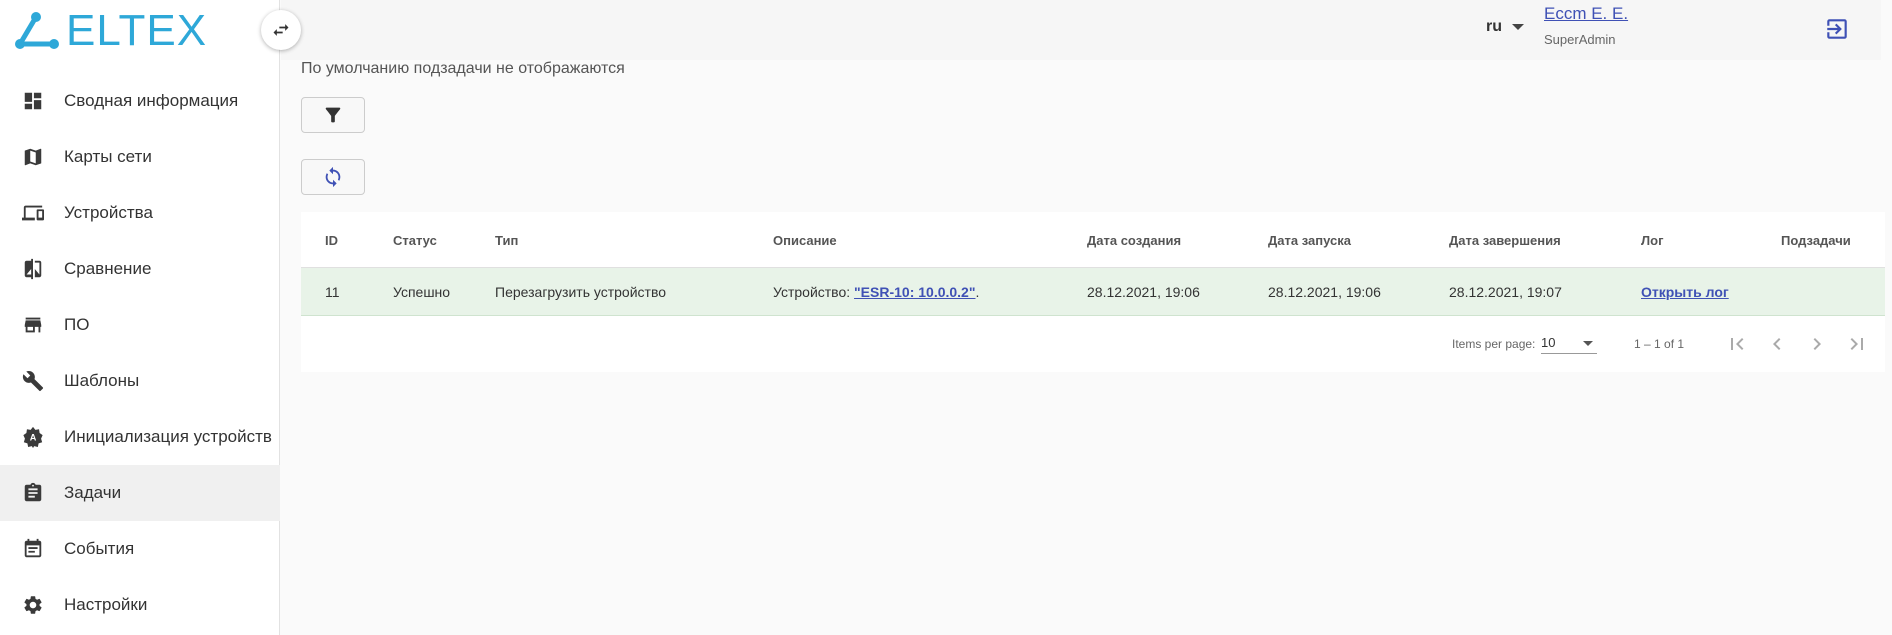 The width and height of the screenshot is (1892, 635). I want to click on column-header-description: Описание, so click(805, 240).